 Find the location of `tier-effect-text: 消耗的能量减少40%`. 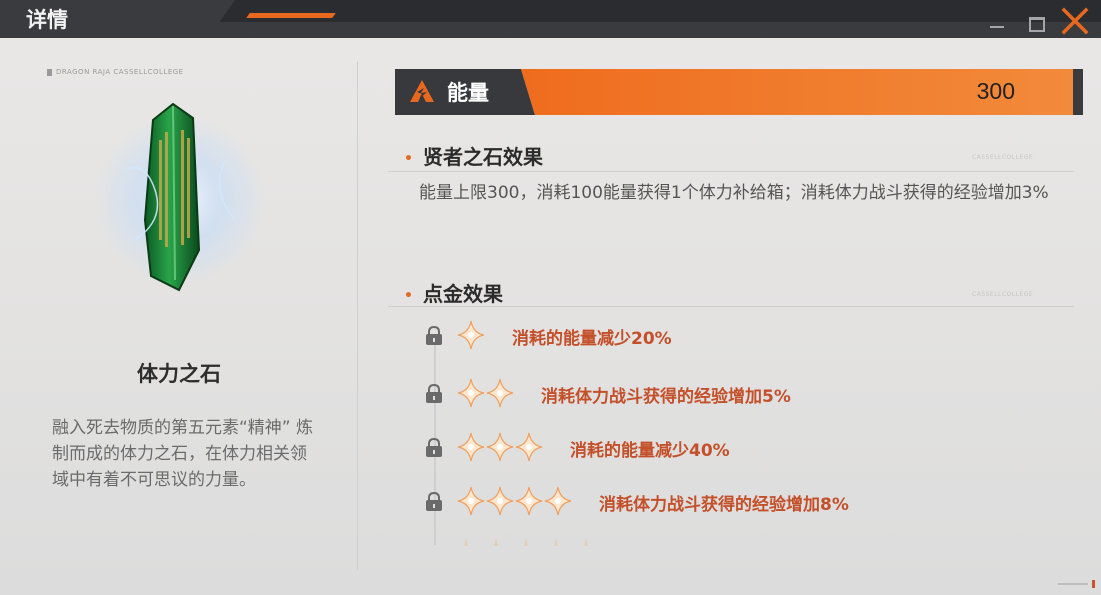

tier-effect-text: 消耗的能量减少40% is located at coordinates (650, 451).